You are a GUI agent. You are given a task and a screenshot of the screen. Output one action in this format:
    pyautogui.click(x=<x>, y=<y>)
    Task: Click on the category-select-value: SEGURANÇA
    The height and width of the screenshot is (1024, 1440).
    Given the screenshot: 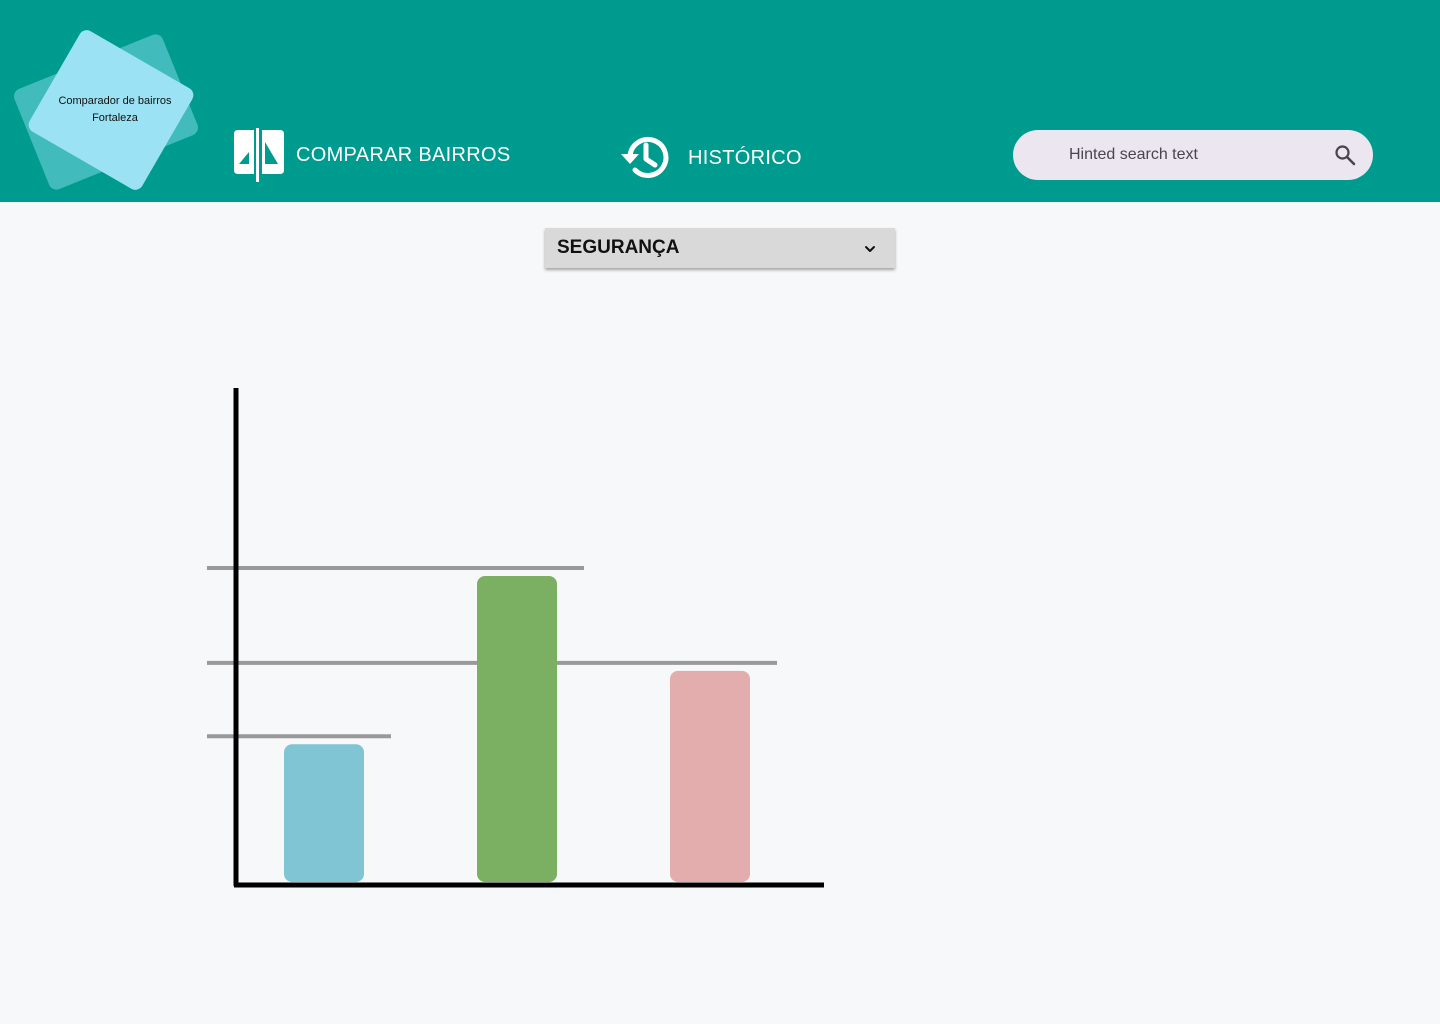 What is the action you would take?
    pyautogui.click(x=618, y=247)
    